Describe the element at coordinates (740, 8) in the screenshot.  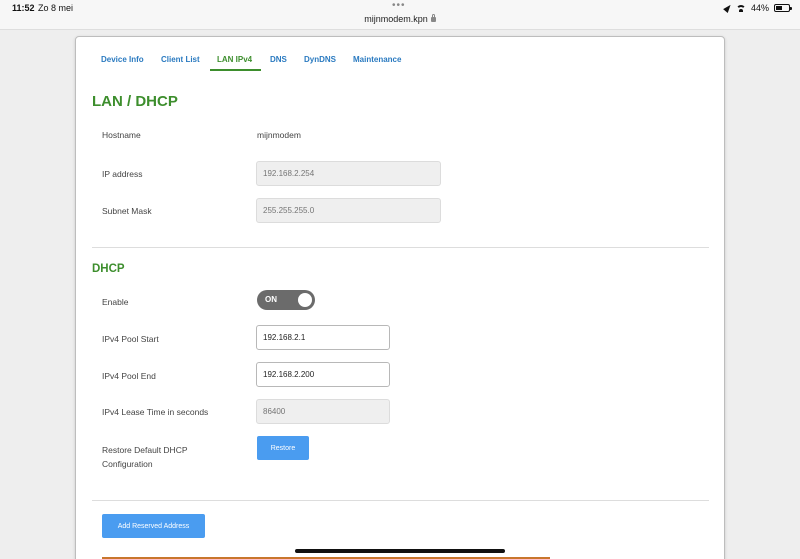
I see `wifi-icon` at that location.